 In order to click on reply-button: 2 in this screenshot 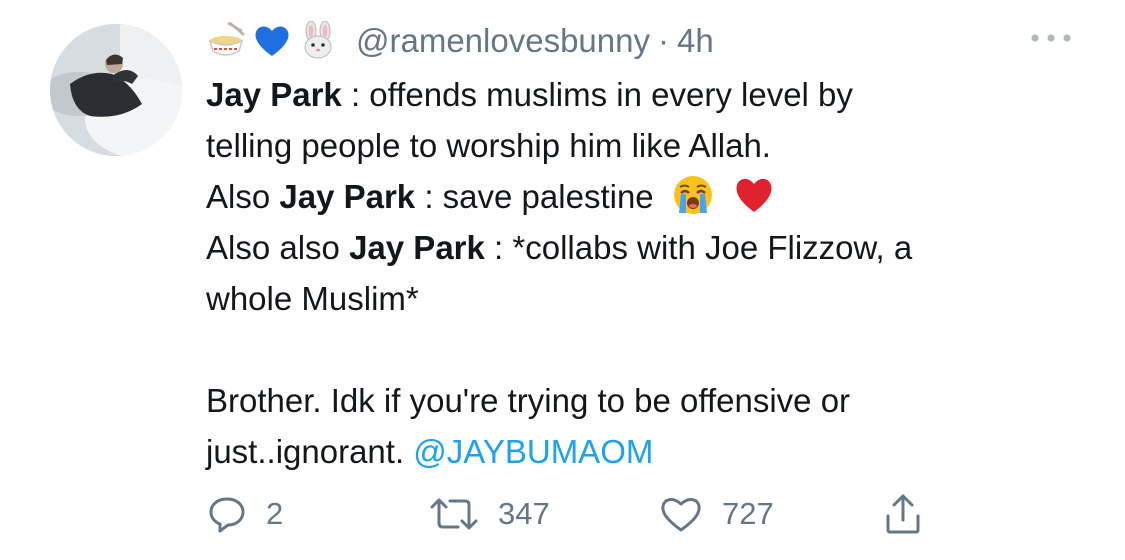, I will do `click(244, 514)`.